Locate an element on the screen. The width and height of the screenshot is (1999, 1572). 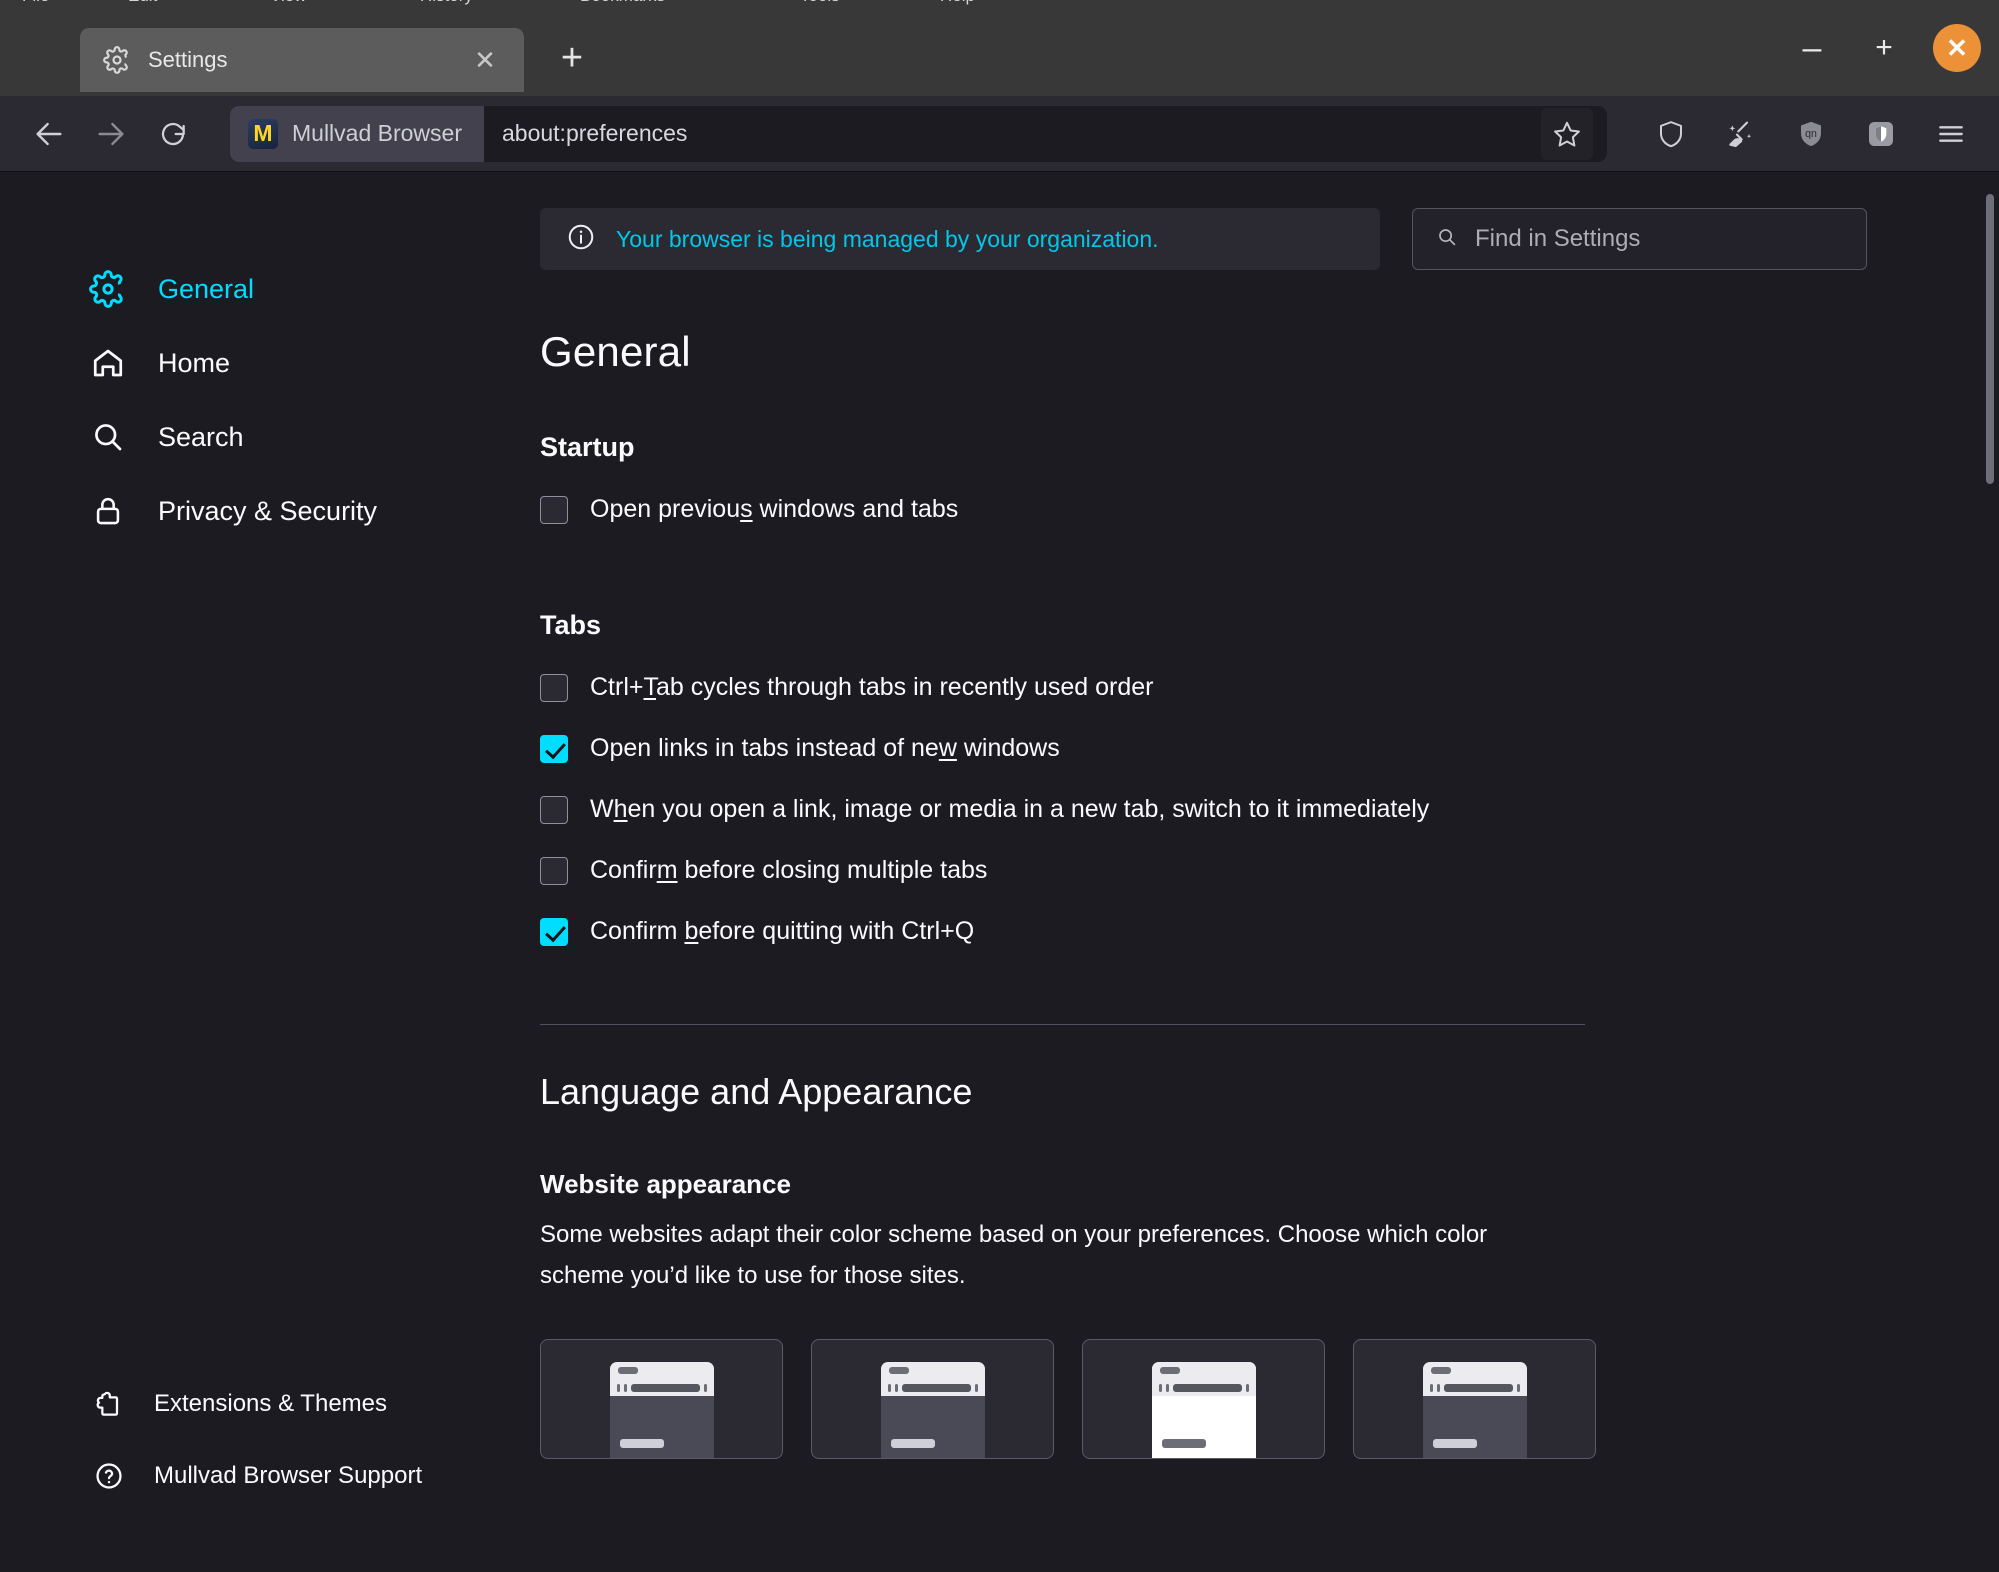
lock-icon is located at coordinates (108, 511).